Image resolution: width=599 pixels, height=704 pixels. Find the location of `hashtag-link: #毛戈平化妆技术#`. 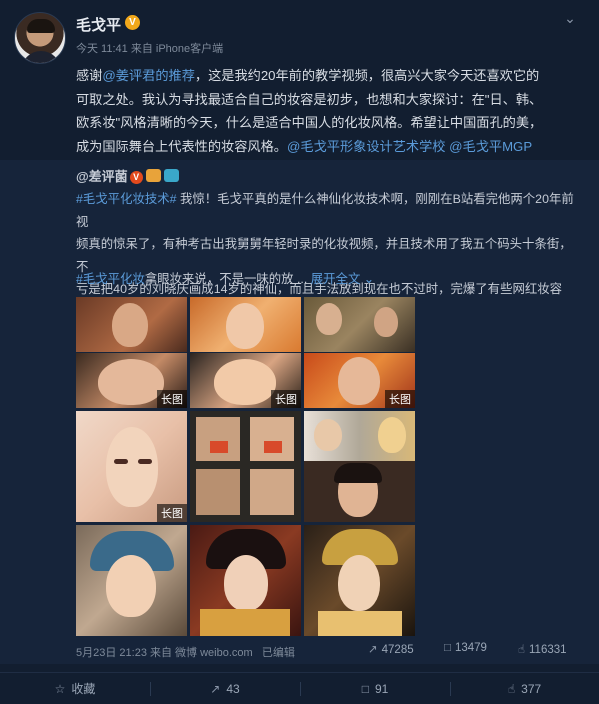

hashtag-link: #毛戈平化妆技术# is located at coordinates (126, 199).